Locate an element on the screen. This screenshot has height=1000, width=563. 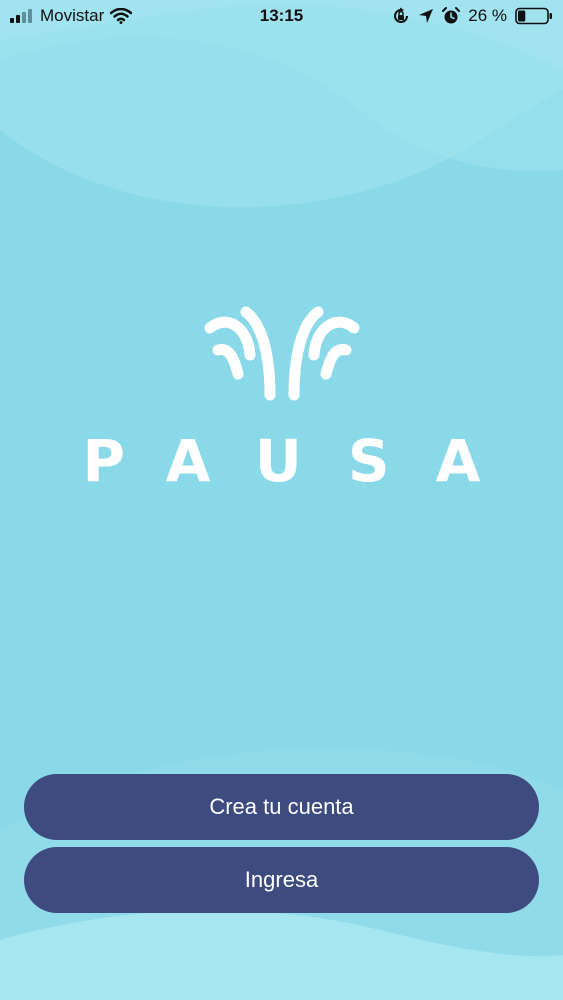
location-icon is located at coordinates (426, 16).